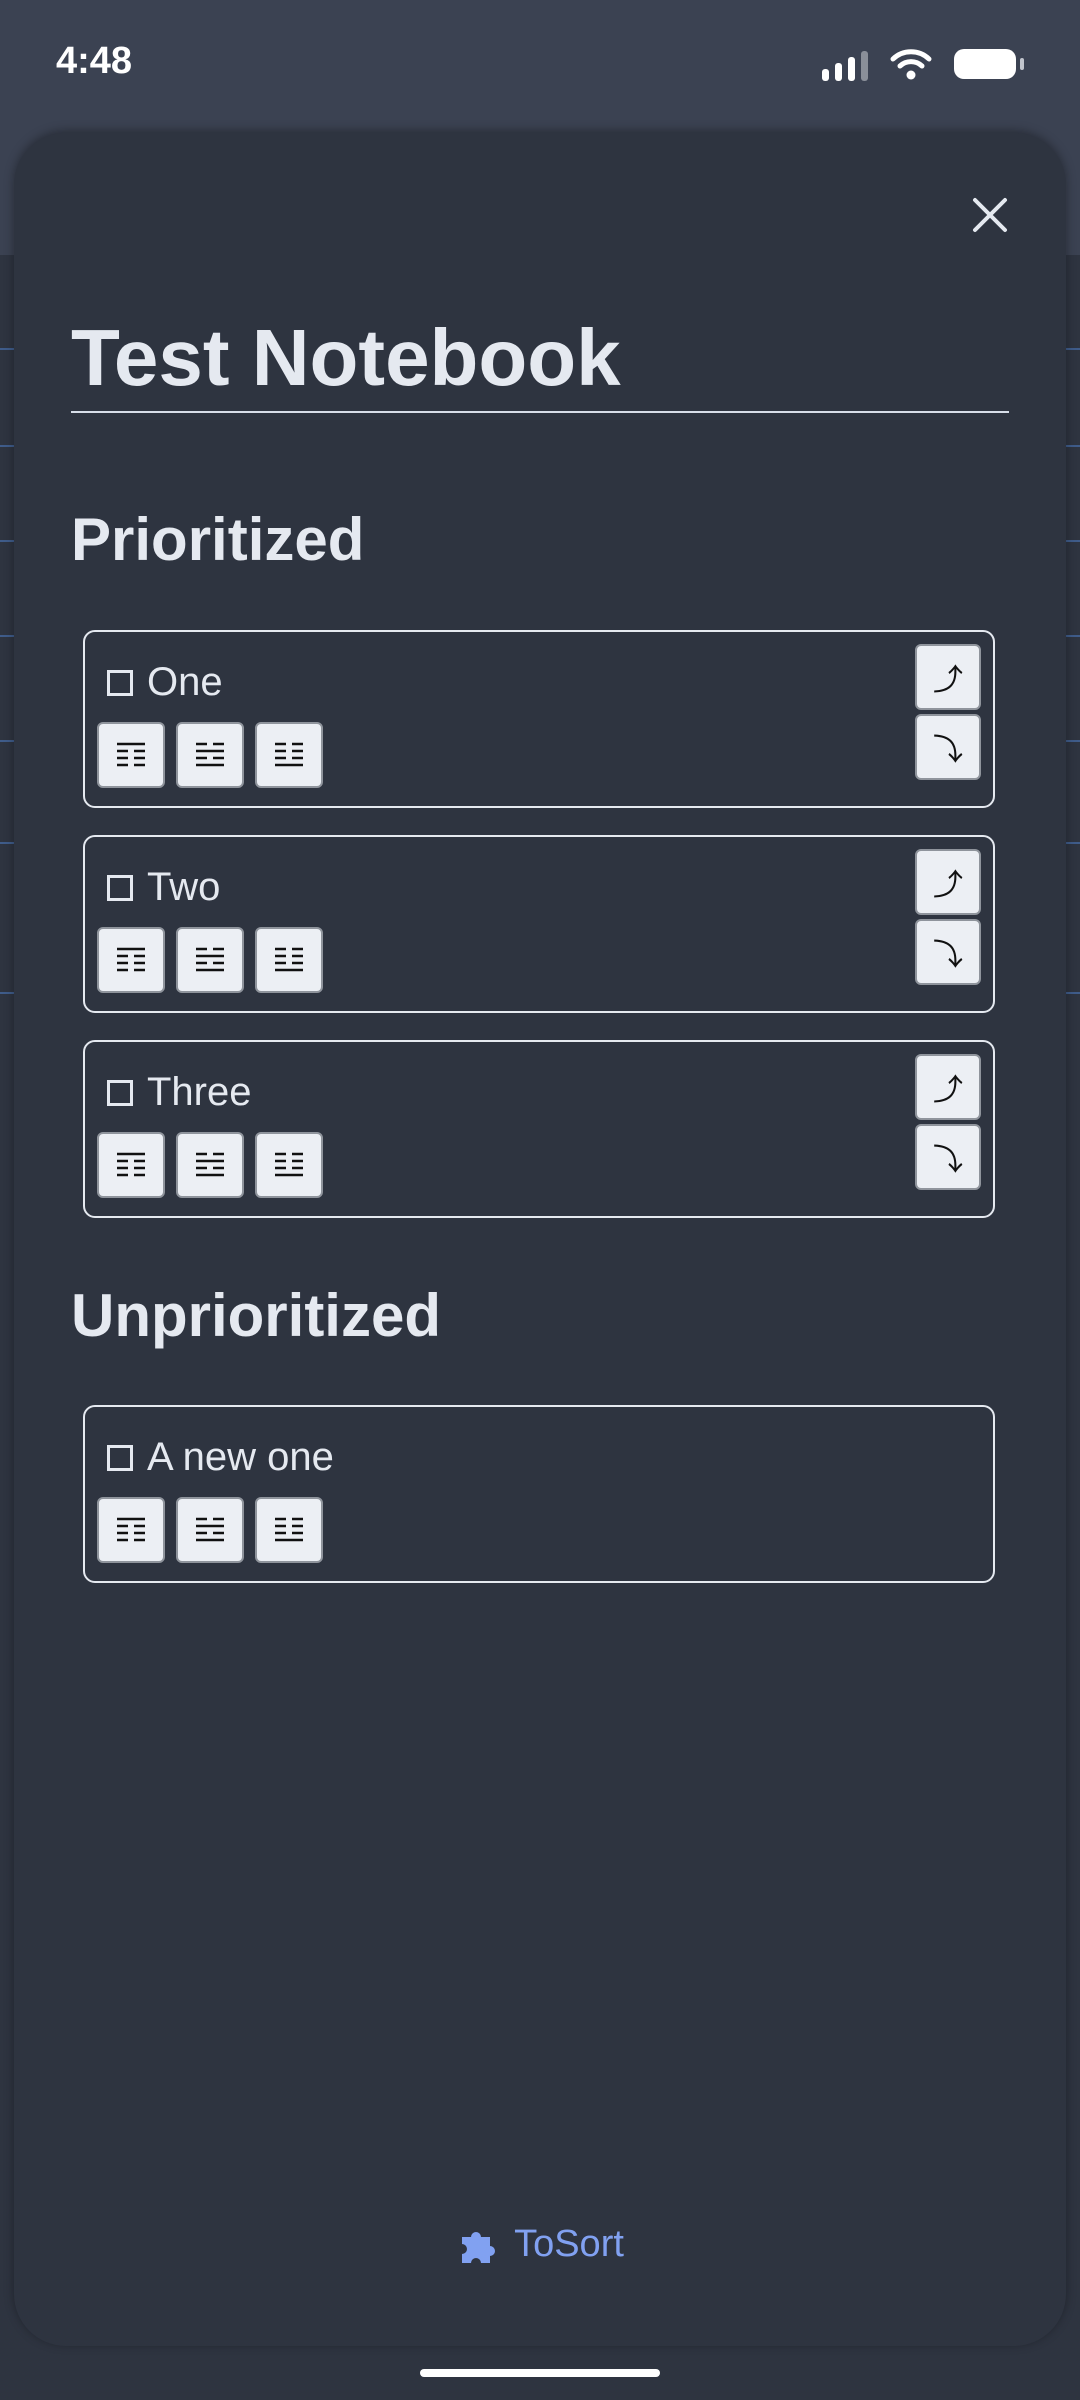 This screenshot has height=2400, width=1080. What do you see at coordinates (185, 682) in the screenshot?
I see `item-label: One` at bounding box center [185, 682].